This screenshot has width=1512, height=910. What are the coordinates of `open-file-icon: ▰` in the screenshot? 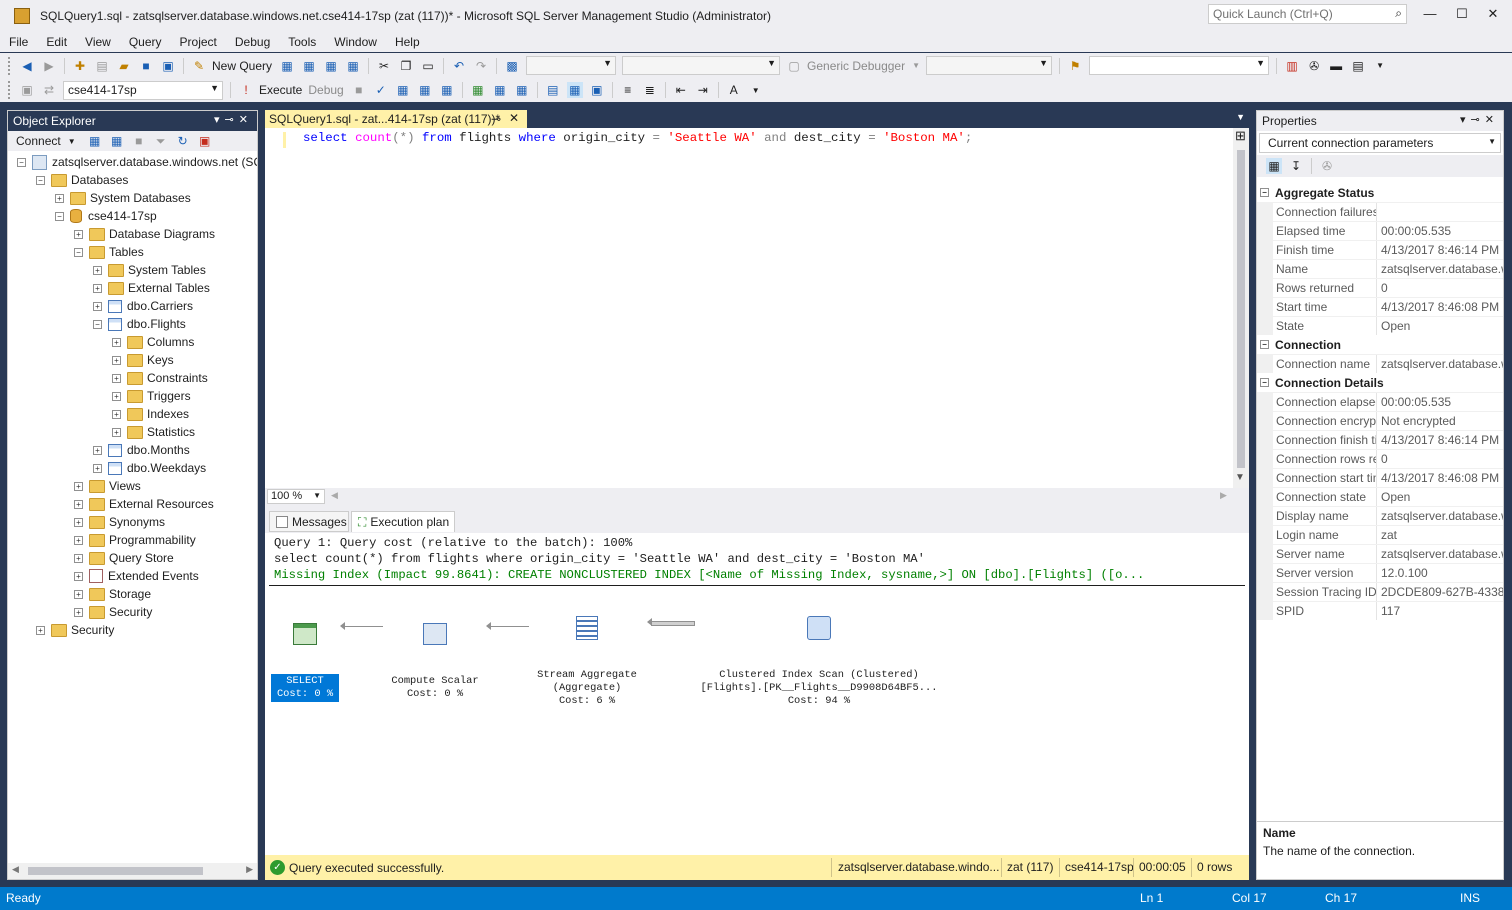 It's located at (124, 66).